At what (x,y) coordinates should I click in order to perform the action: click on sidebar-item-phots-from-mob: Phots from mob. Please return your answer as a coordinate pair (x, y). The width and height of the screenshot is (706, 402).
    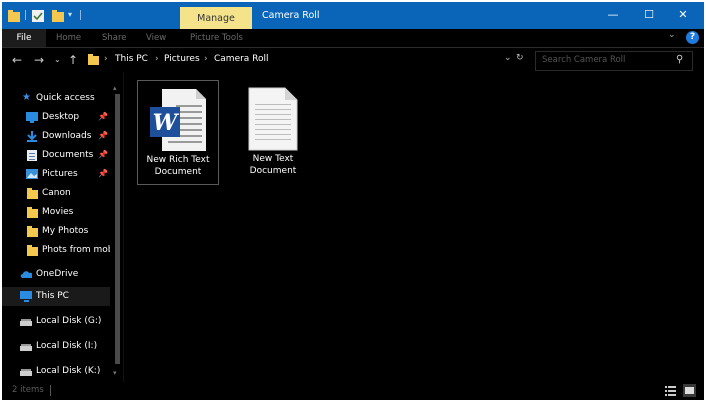
    Looking at the image, I should click on (56, 250).